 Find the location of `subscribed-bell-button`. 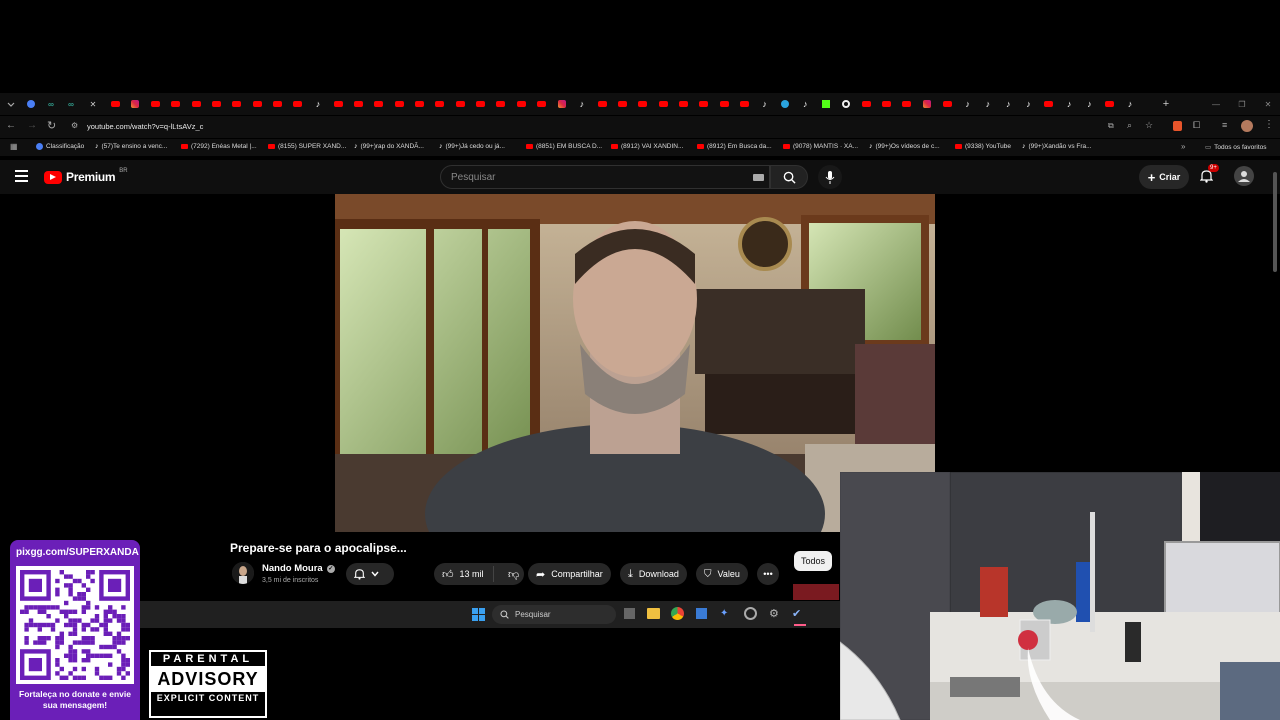

subscribed-bell-button is located at coordinates (370, 574).